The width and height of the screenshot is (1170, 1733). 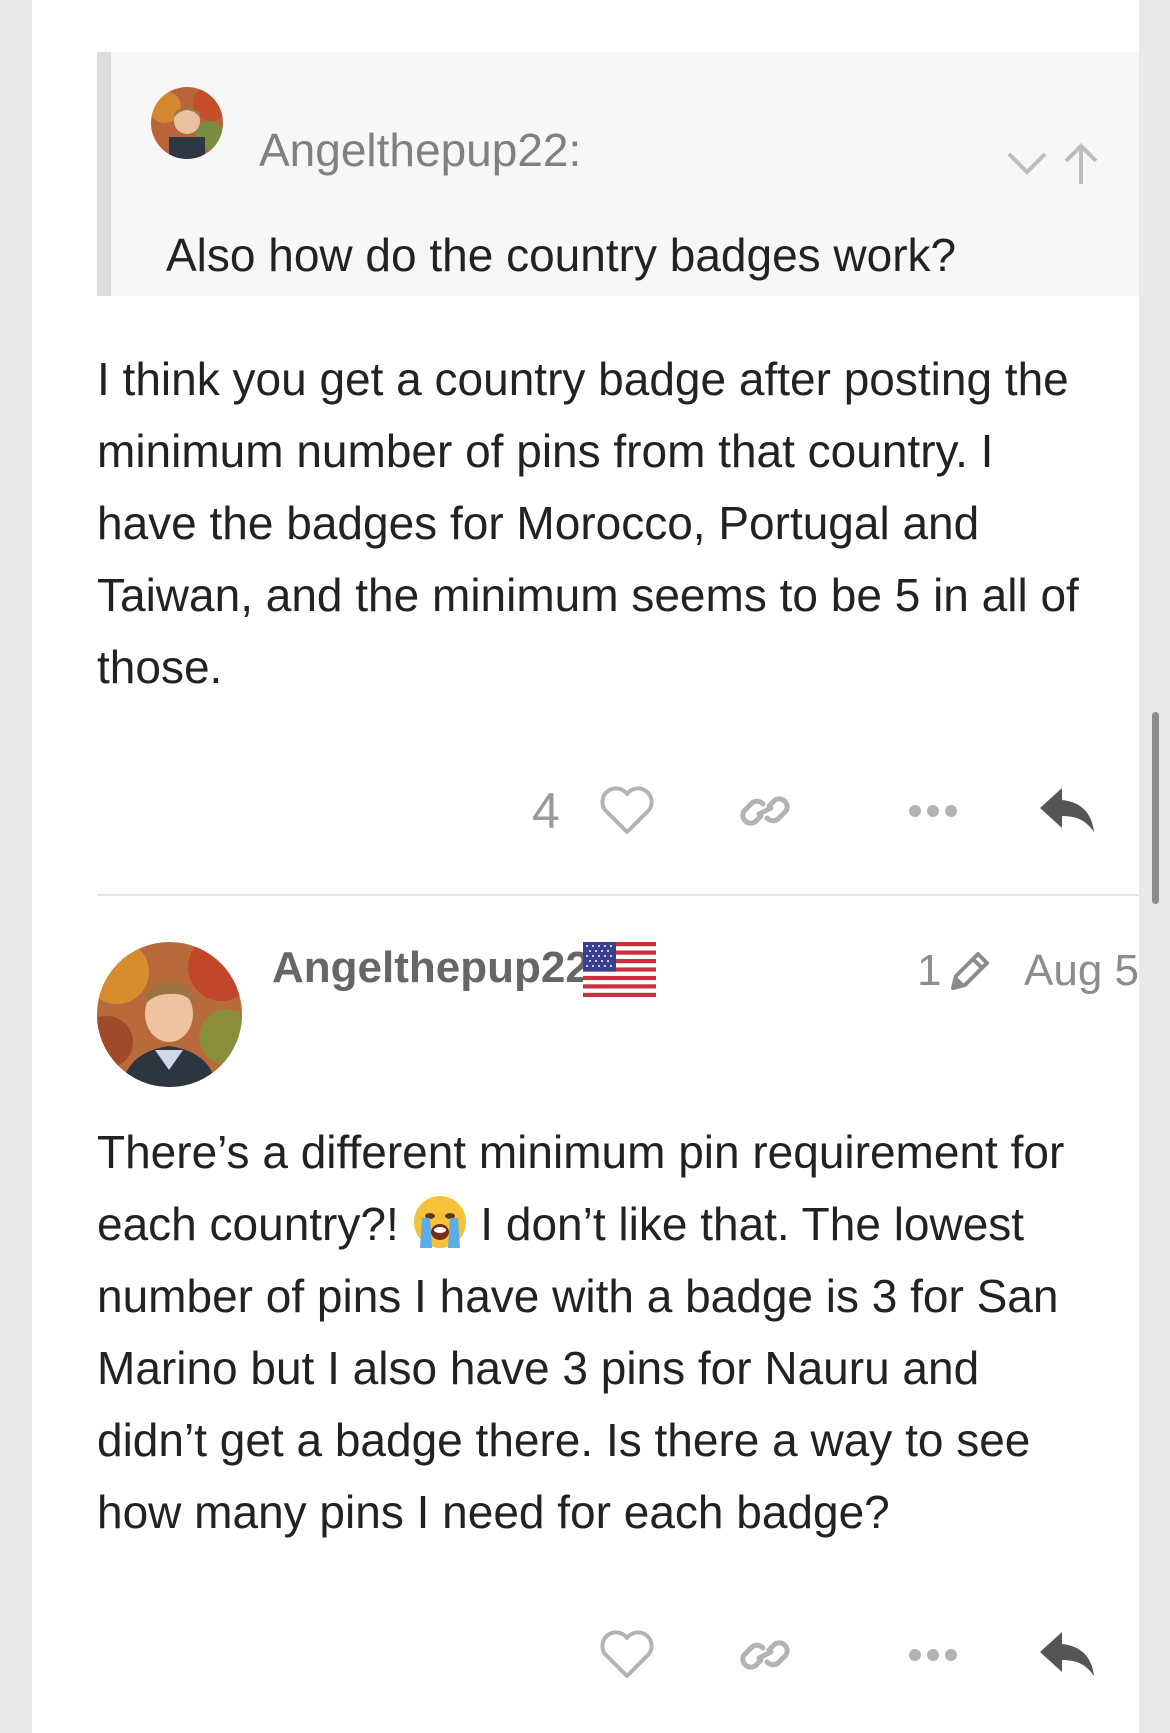 What do you see at coordinates (431, 968) in the screenshot?
I see `post-username: Angelthepup22` at bounding box center [431, 968].